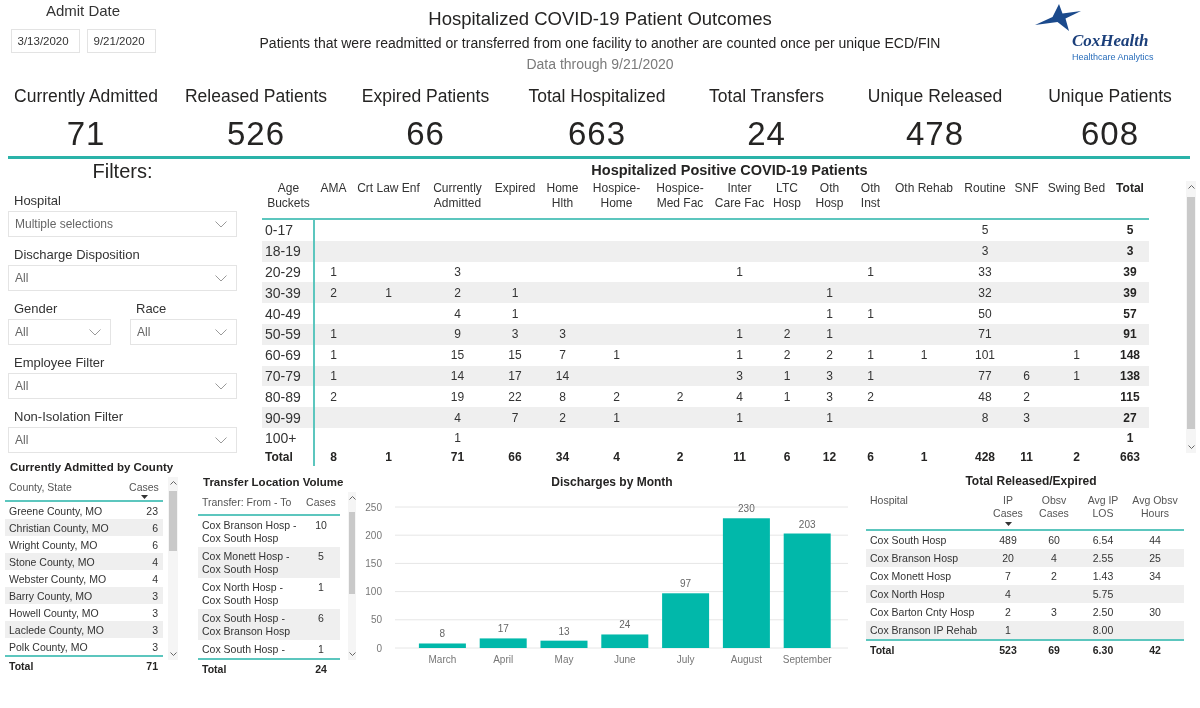 Image resolution: width=1200 pixels, height=708 pixels. Describe the element at coordinates (1130, 200) in the screenshot. I see `column-header: Total` at that location.